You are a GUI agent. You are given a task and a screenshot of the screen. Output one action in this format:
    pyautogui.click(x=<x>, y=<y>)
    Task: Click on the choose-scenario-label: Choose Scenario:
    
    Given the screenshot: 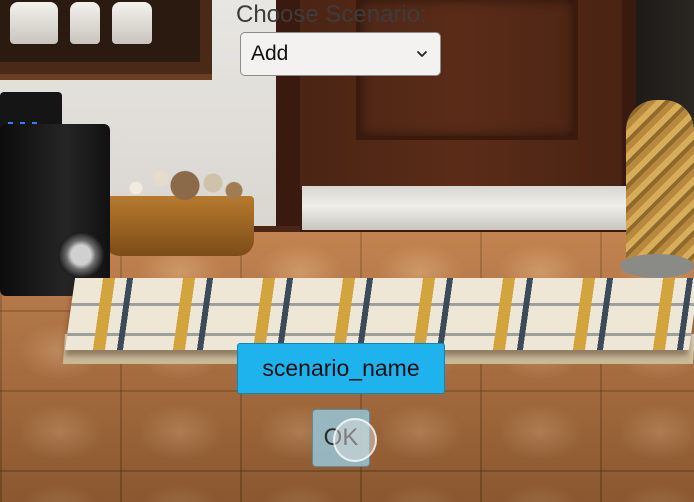 What is the action you would take?
    pyautogui.click(x=331, y=14)
    